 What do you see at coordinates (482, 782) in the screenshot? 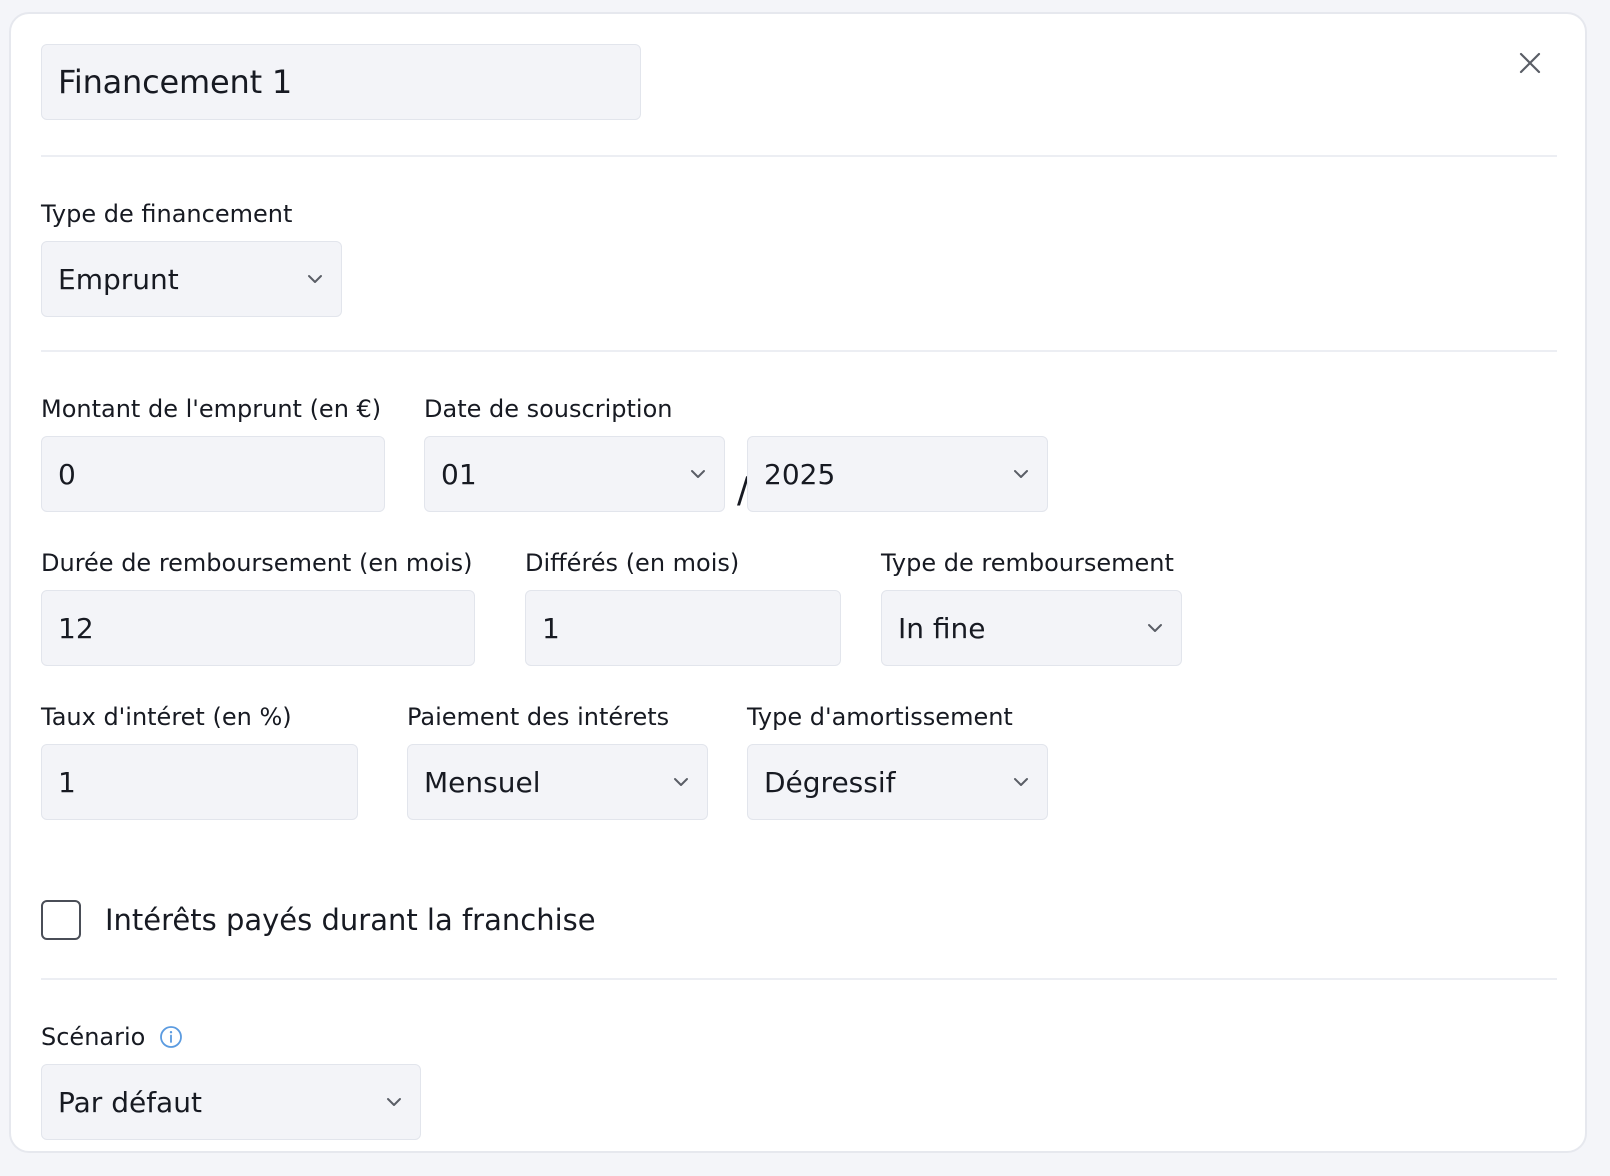
I see `interest-payment-value: Mensuel` at bounding box center [482, 782].